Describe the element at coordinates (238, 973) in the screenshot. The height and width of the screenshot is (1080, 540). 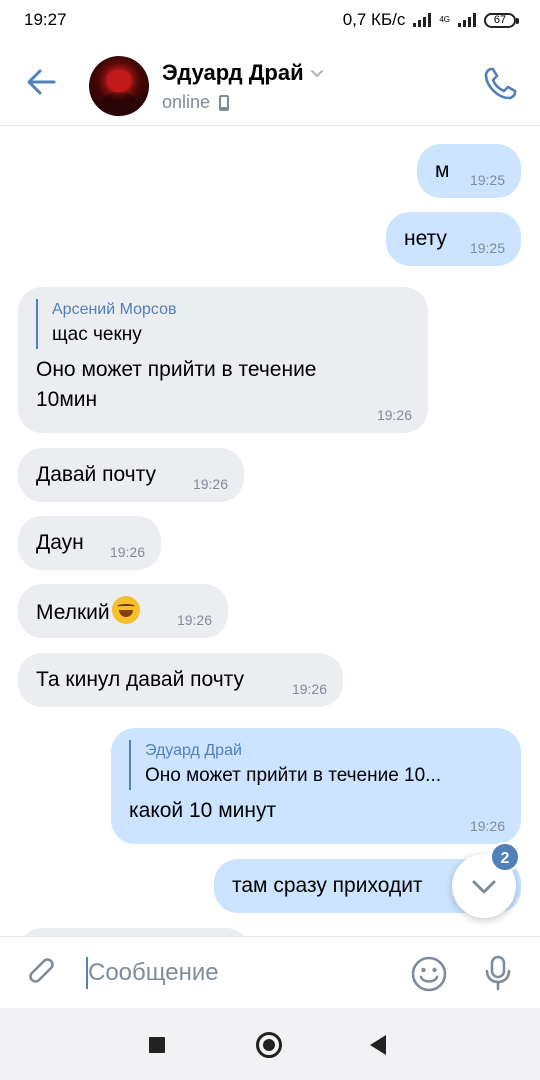
I see `message-input` at that location.